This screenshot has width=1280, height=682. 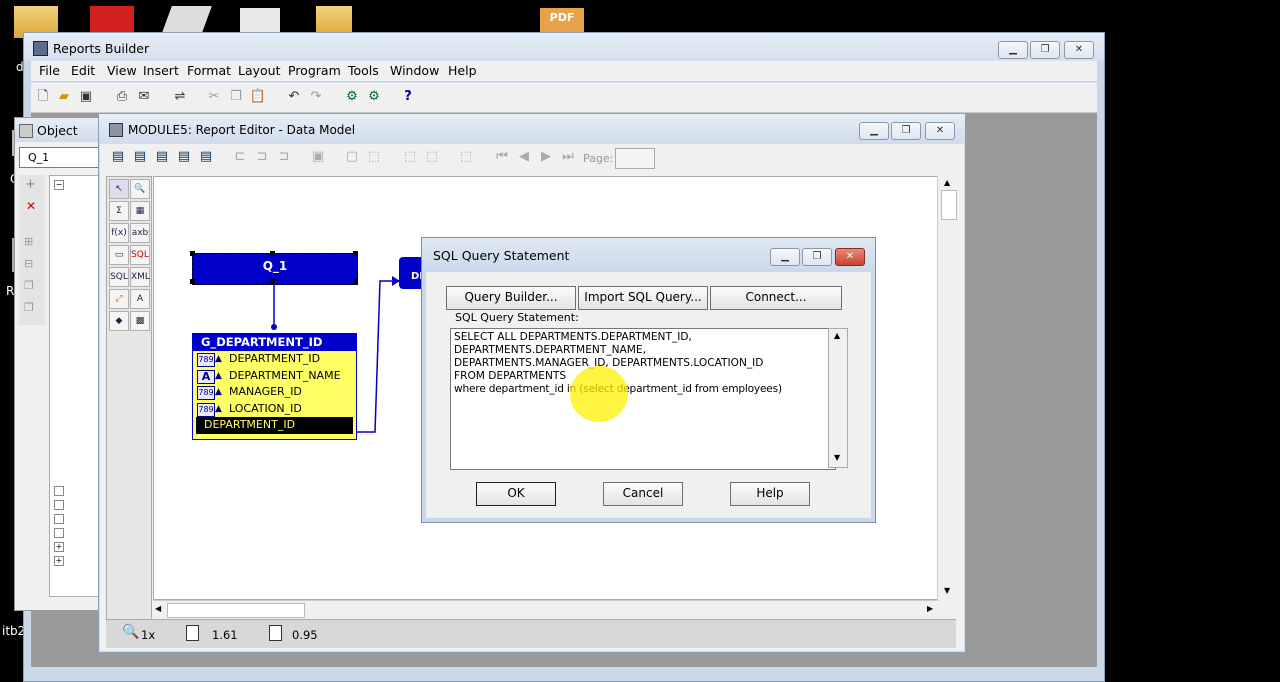 What do you see at coordinates (1079, 50) in the screenshot?
I see `app-close-button: ✕` at bounding box center [1079, 50].